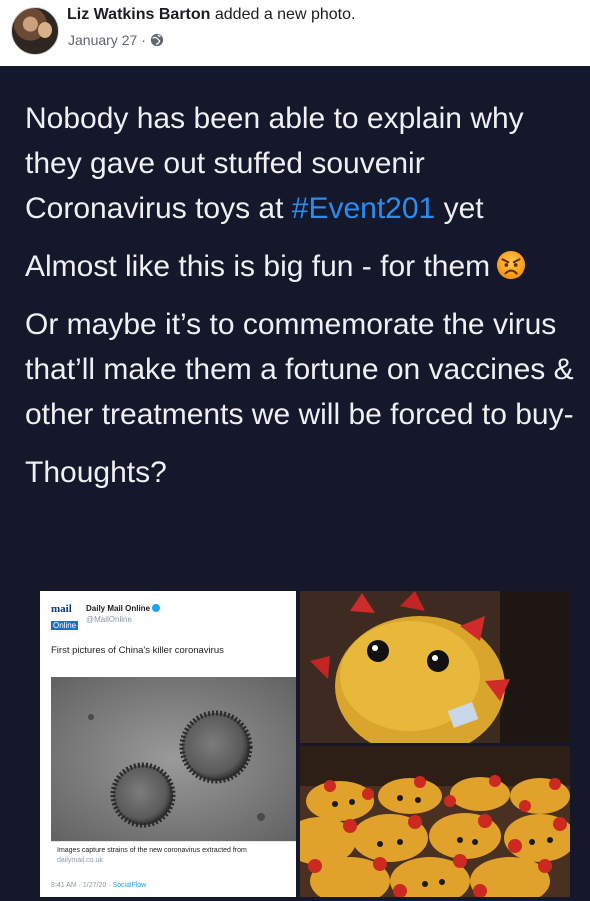  I want to click on author-name: Liz Watkins Barton, so click(138, 14).